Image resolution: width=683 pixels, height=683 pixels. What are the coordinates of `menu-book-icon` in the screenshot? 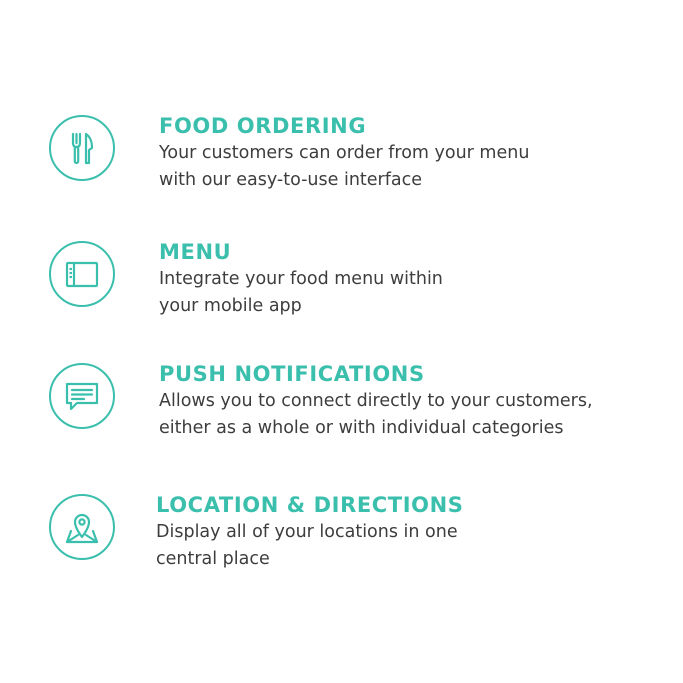 It's located at (82, 274).